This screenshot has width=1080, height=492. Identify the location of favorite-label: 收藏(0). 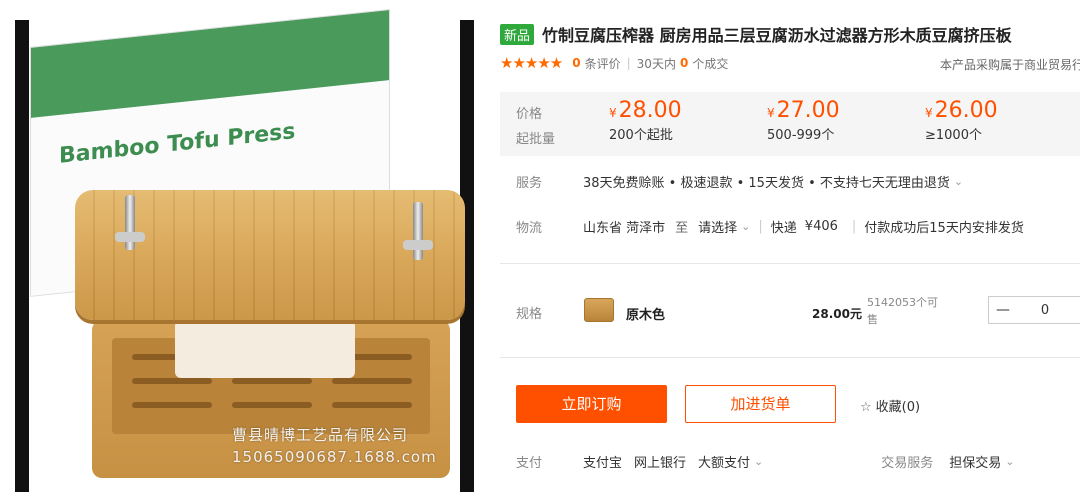
(898, 407).